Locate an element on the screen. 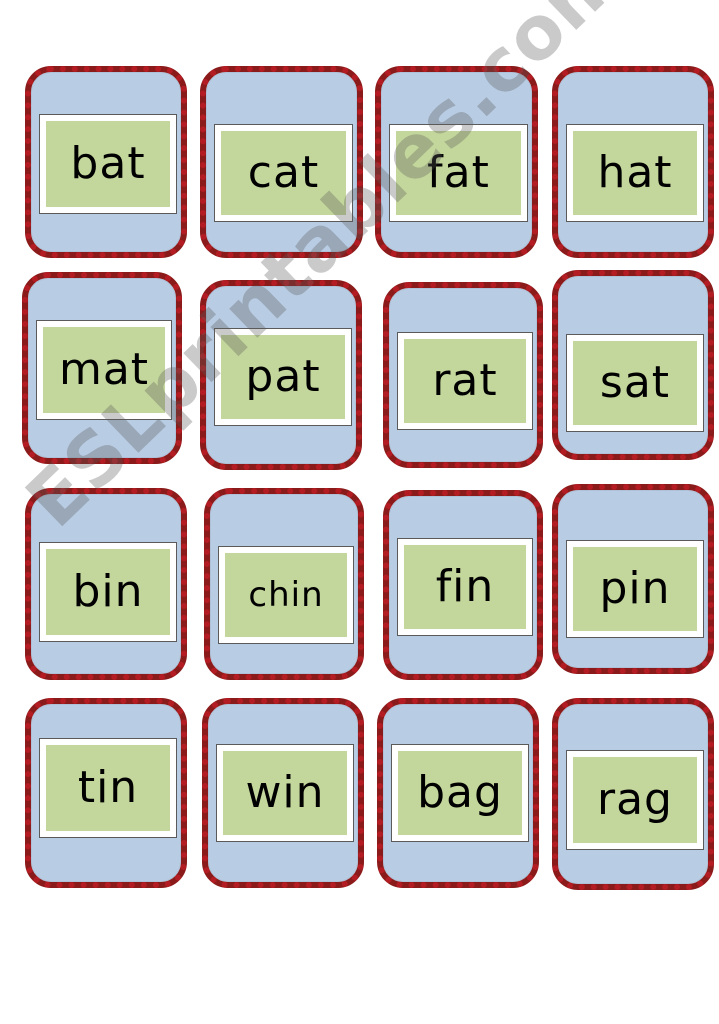 The image size is (719, 1024). word-card-tin: tin is located at coordinates (106, 793).